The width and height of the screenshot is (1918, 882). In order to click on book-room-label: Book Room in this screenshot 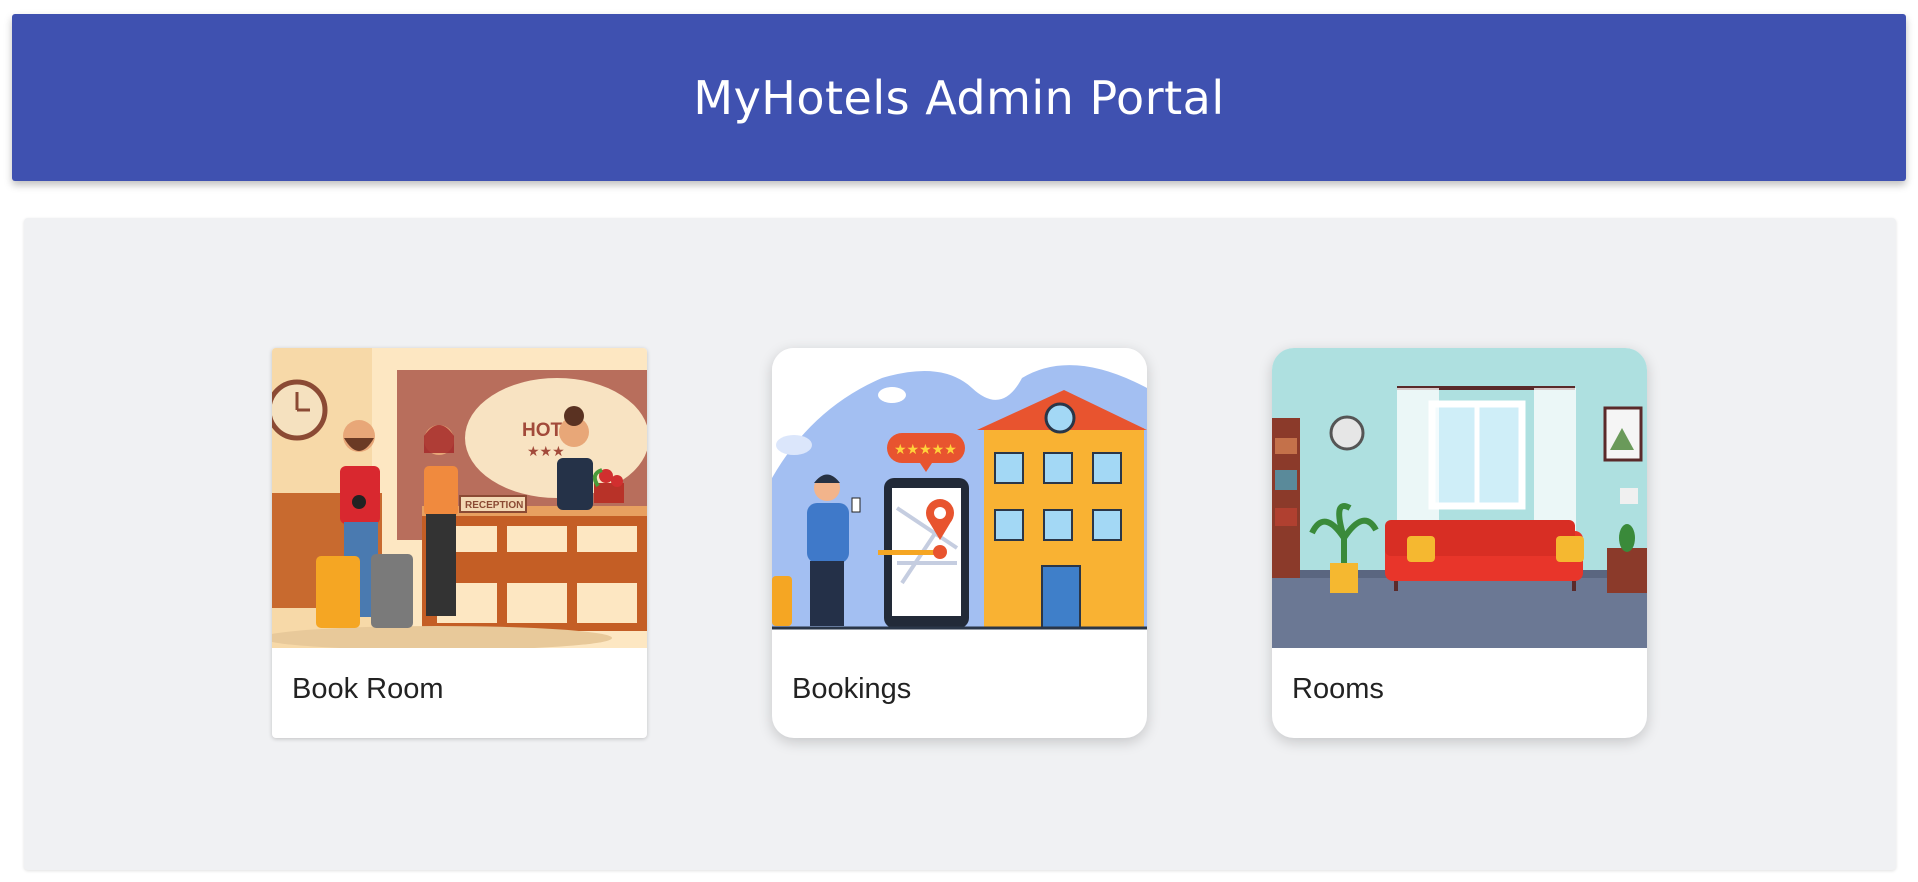, I will do `click(368, 689)`.